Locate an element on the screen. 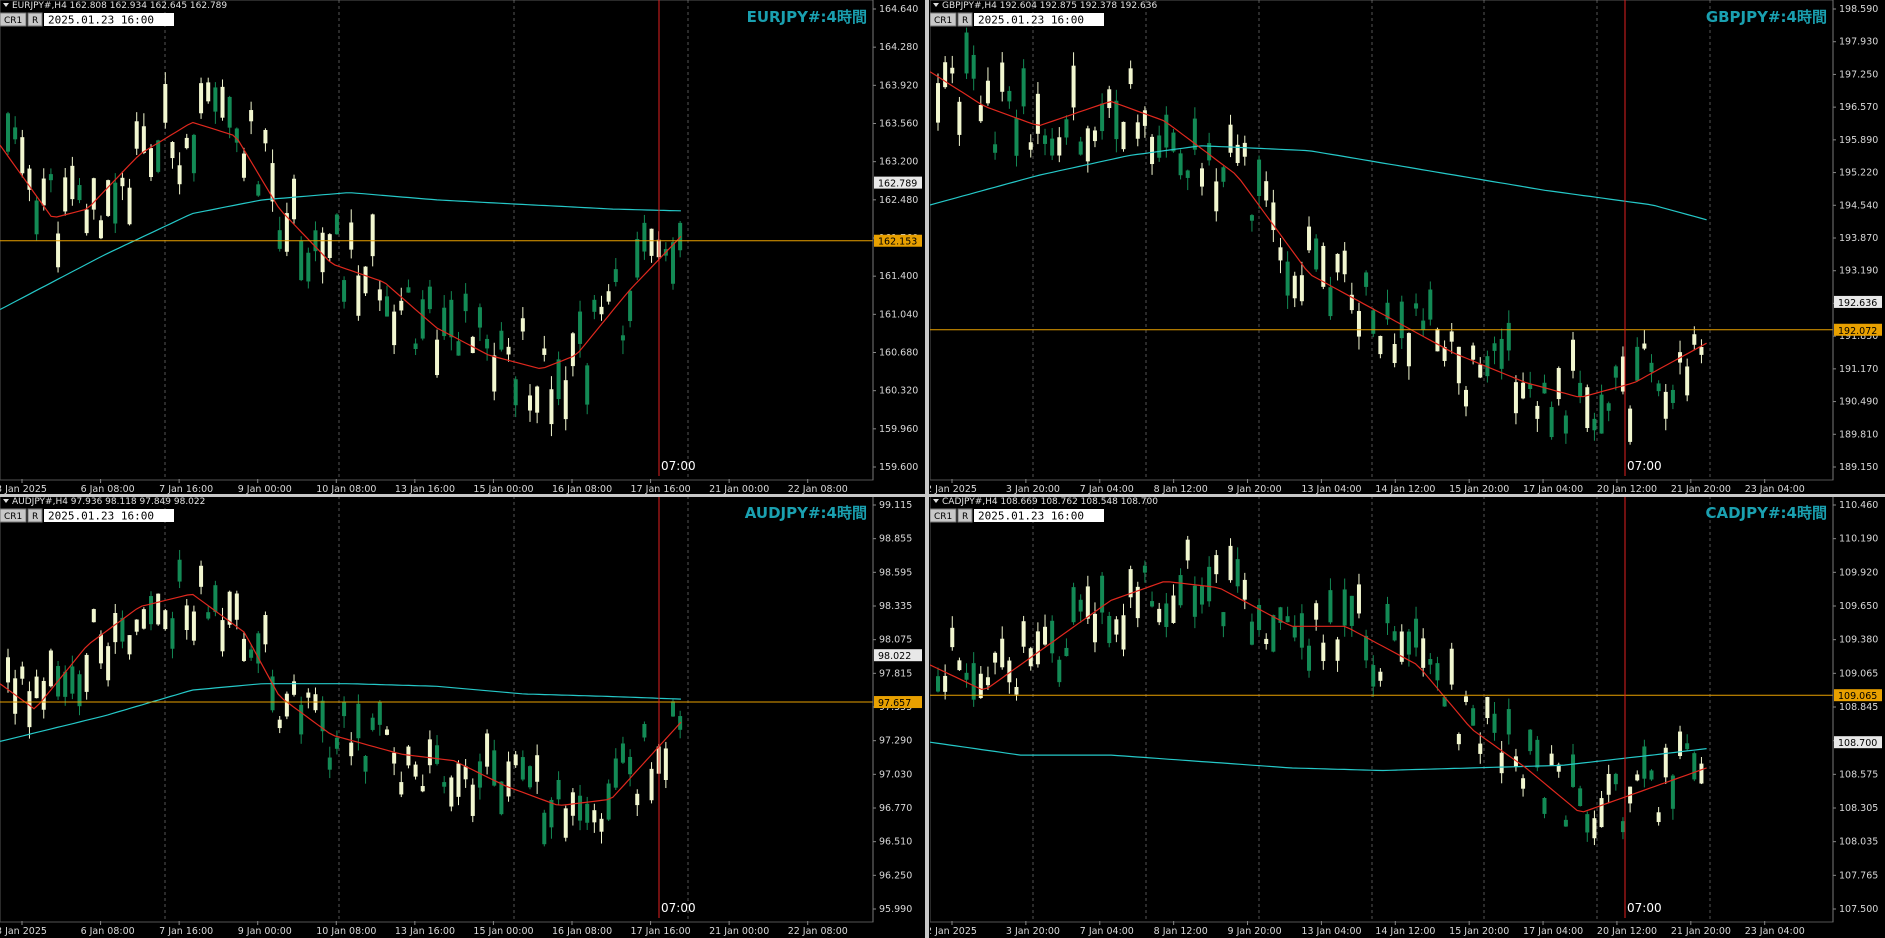  price-axis-label: 163.200 is located at coordinates (898, 162).